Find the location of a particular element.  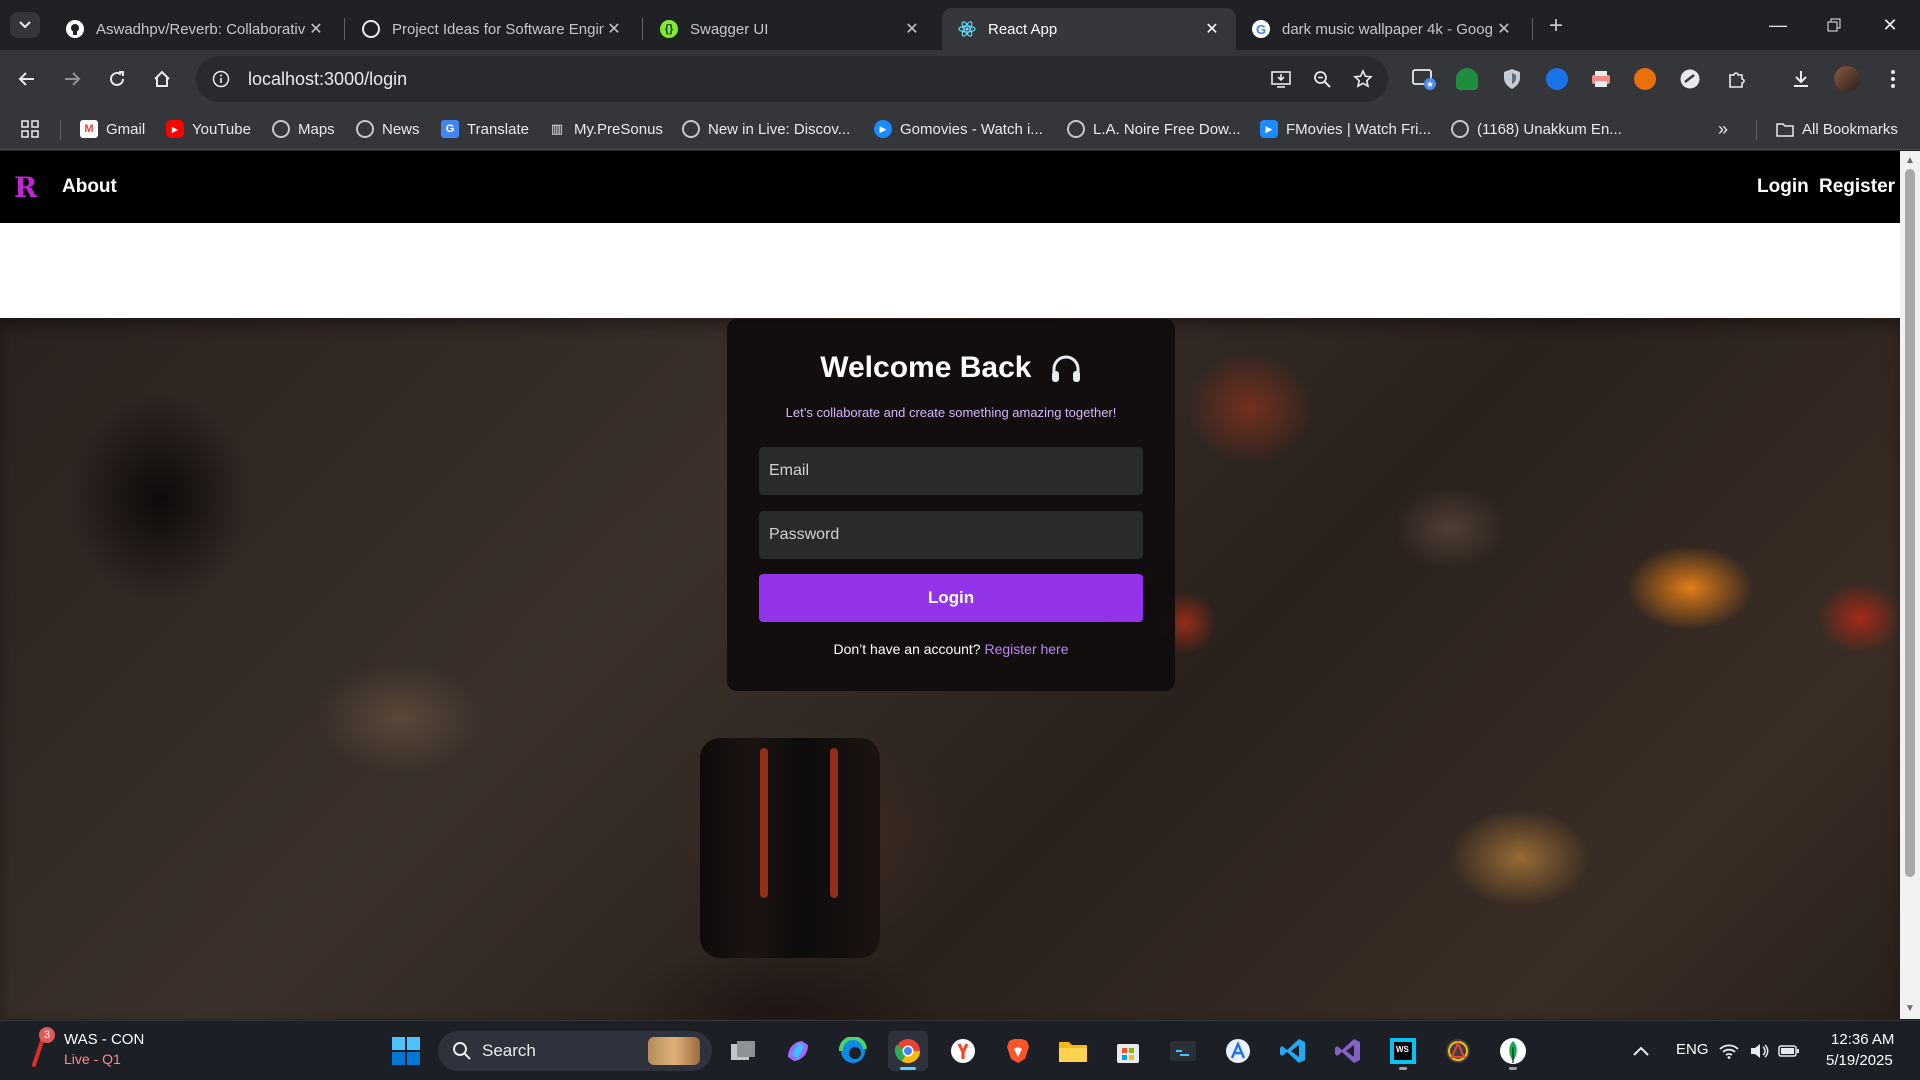

search-highlight-image is located at coordinates (674, 1051).